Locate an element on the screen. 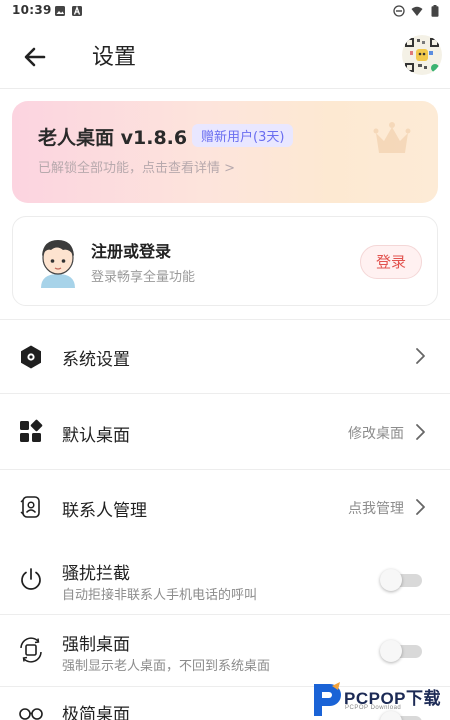 The height and width of the screenshot is (720, 450). app-notification-icon is located at coordinates (77, 10).